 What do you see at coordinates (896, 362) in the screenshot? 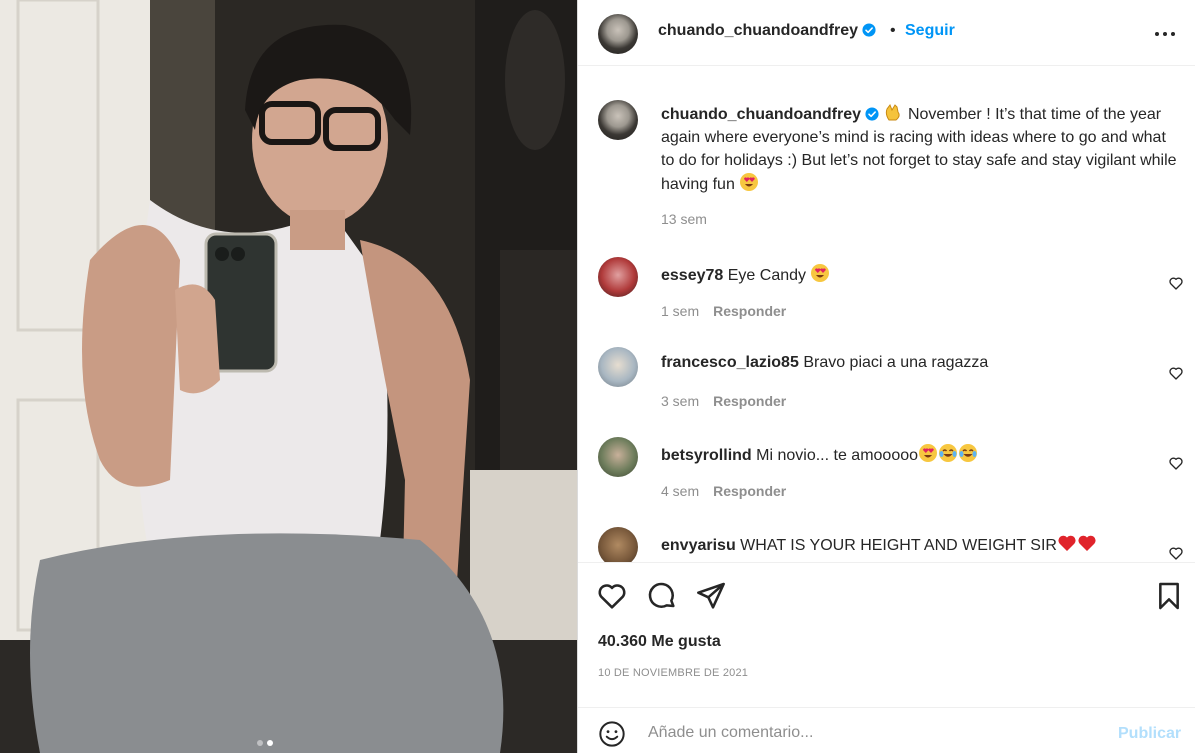
I see `comment-body: Bravo piaci a una ragazza` at bounding box center [896, 362].